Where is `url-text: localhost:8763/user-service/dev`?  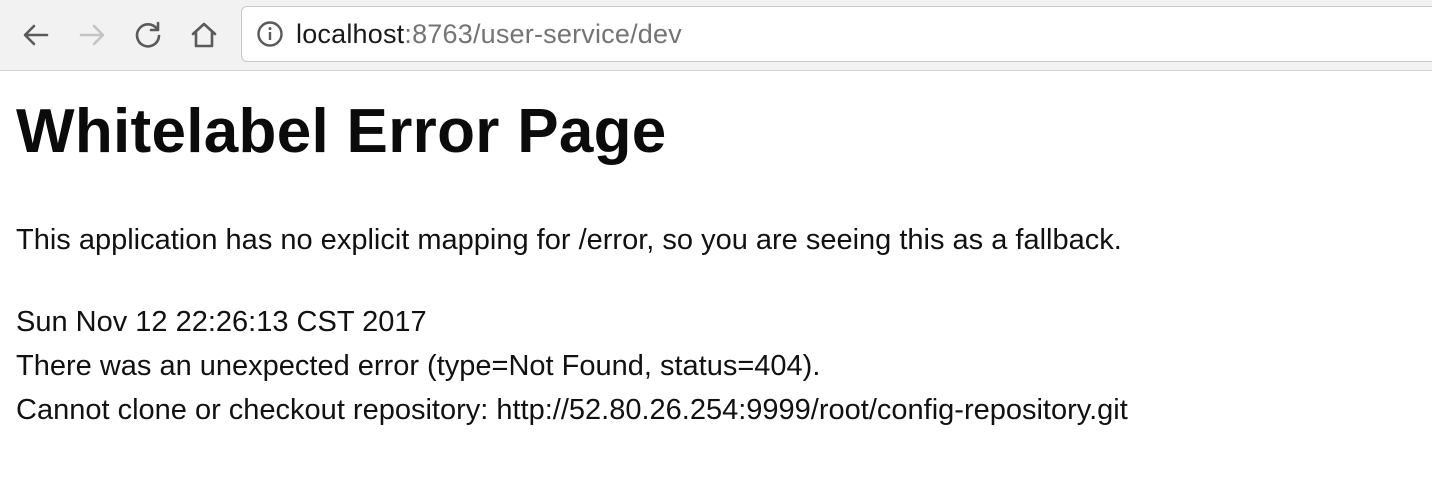 url-text: localhost:8763/user-service/dev is located at coordinates (489, 34).